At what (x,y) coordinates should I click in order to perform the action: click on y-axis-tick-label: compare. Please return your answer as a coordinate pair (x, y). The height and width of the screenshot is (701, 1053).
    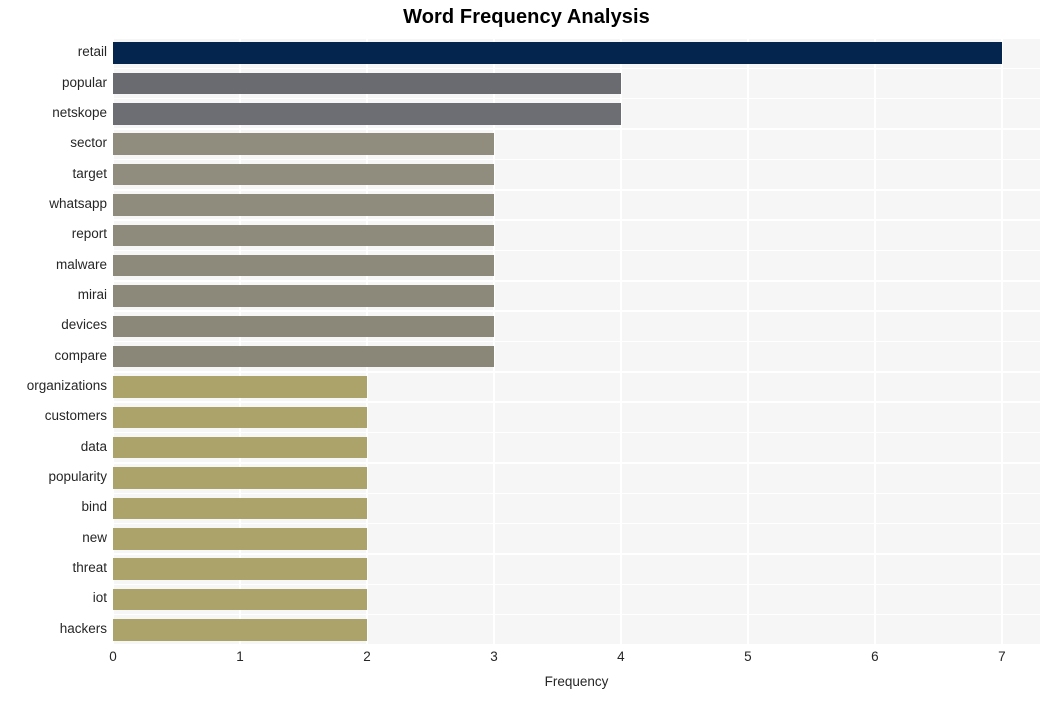
    Looking at the image, I should click on (80, 355).